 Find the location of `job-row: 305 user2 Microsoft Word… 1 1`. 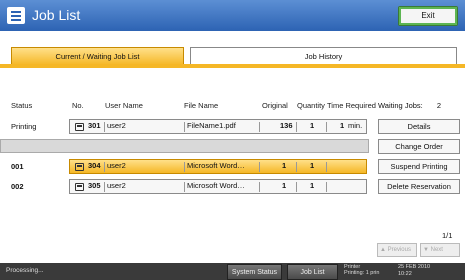

job-row: 305 user2 Microsoft Word… 1 1 is located at coordinates (218, 186).